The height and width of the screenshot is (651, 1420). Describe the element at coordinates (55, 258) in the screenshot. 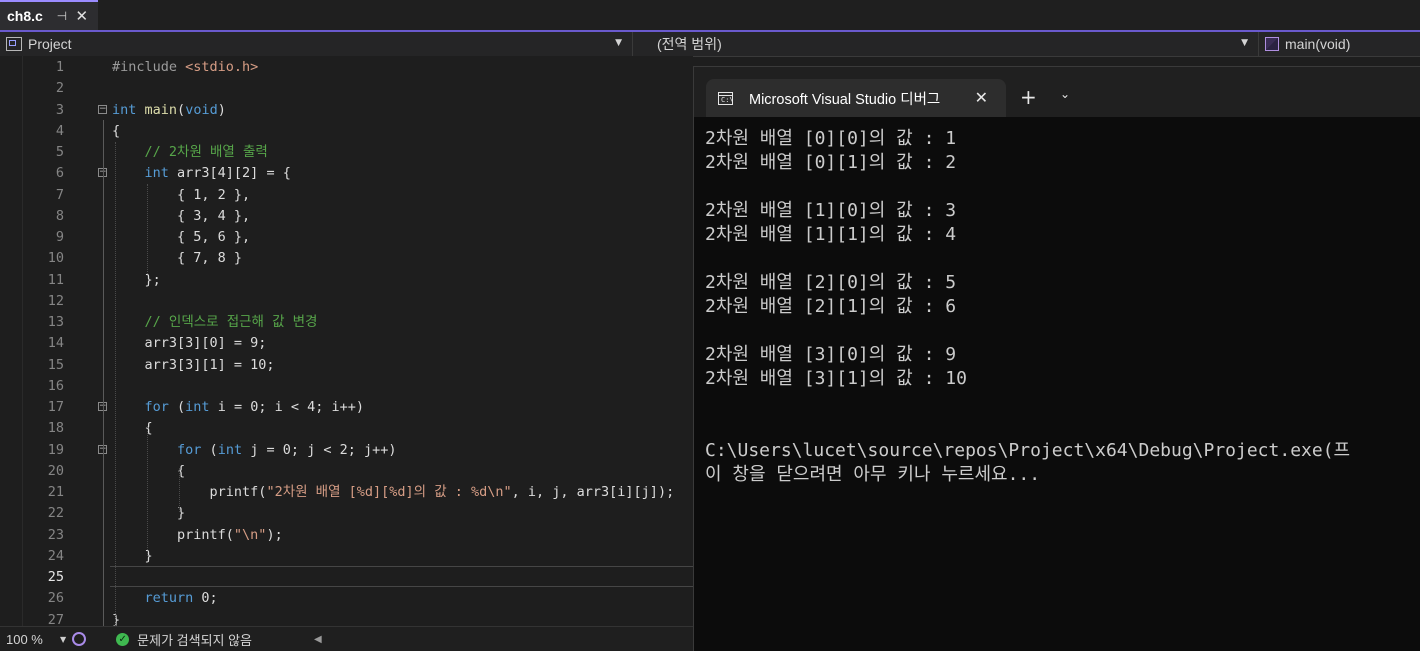

I see `line-number: 10` at that location.